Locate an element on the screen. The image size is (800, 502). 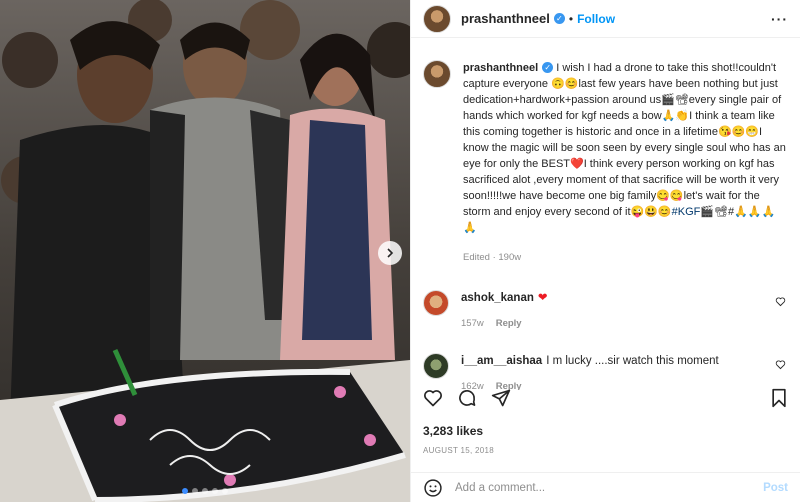
add-comment-bar: Post is located at coordinates (605, 487).